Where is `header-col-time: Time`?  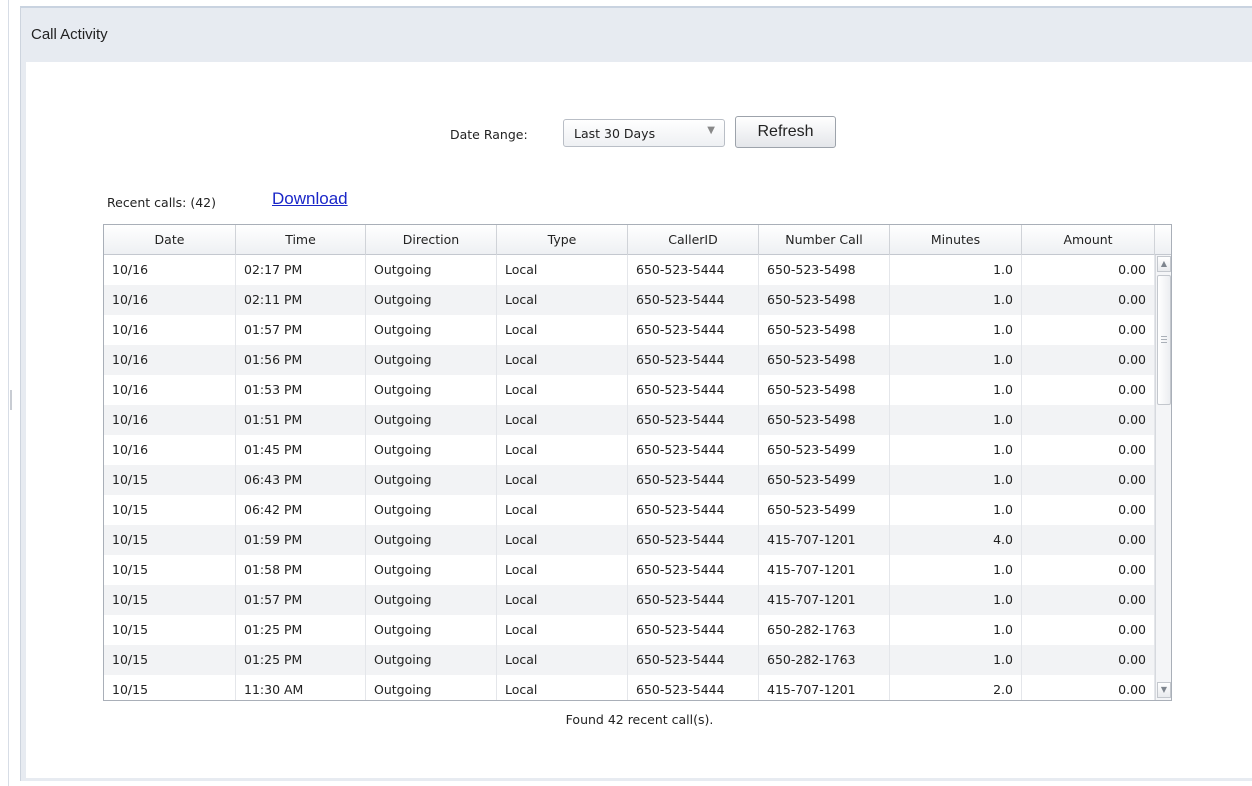
header-col-time: Time is located at coordinates (301, 240).